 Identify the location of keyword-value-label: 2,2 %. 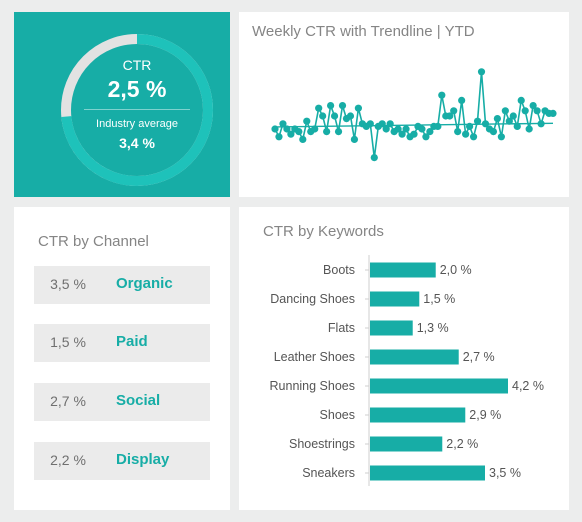
(462, 444).